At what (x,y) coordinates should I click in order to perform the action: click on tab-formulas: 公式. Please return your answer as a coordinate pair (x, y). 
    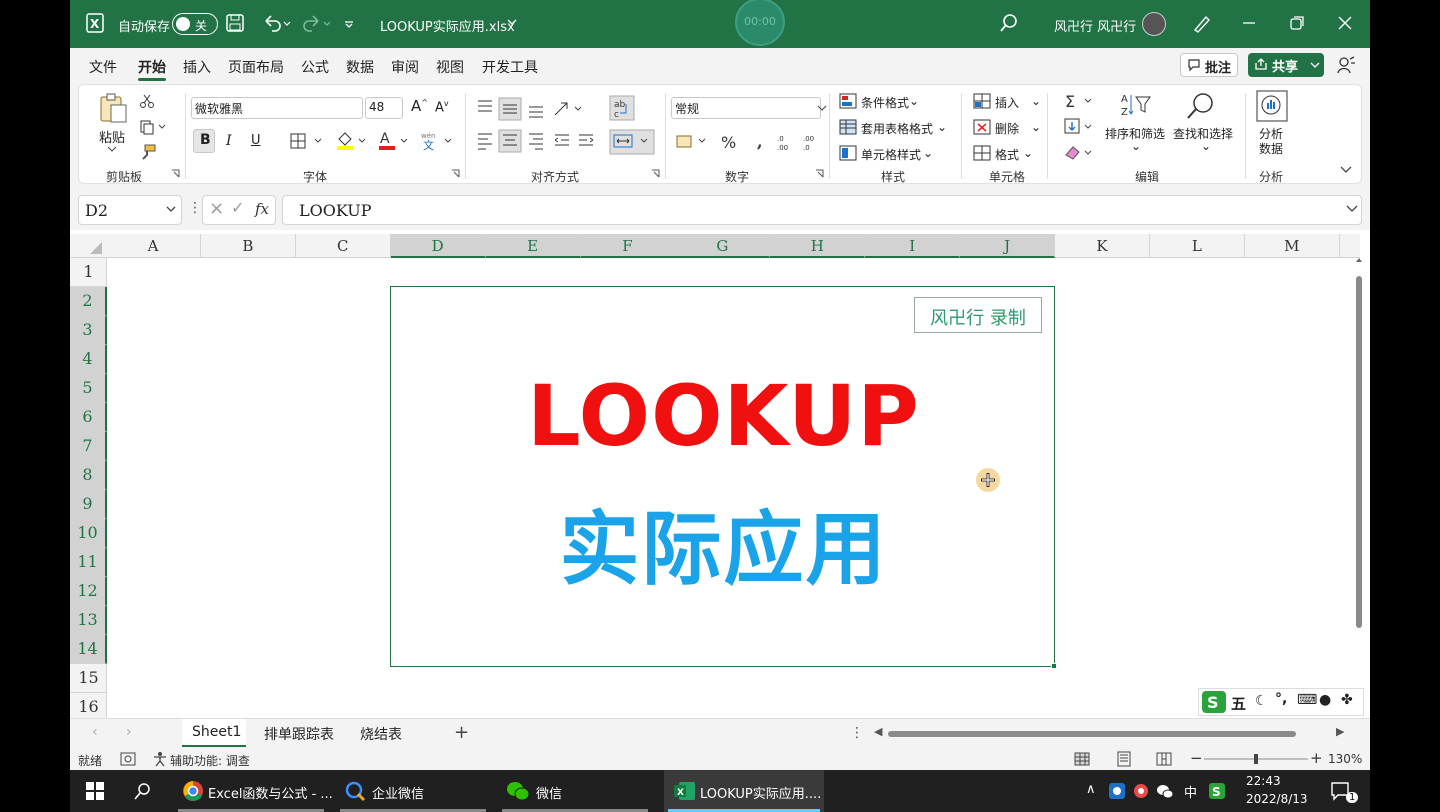
    Looking at the image, I should click on (315, 67).